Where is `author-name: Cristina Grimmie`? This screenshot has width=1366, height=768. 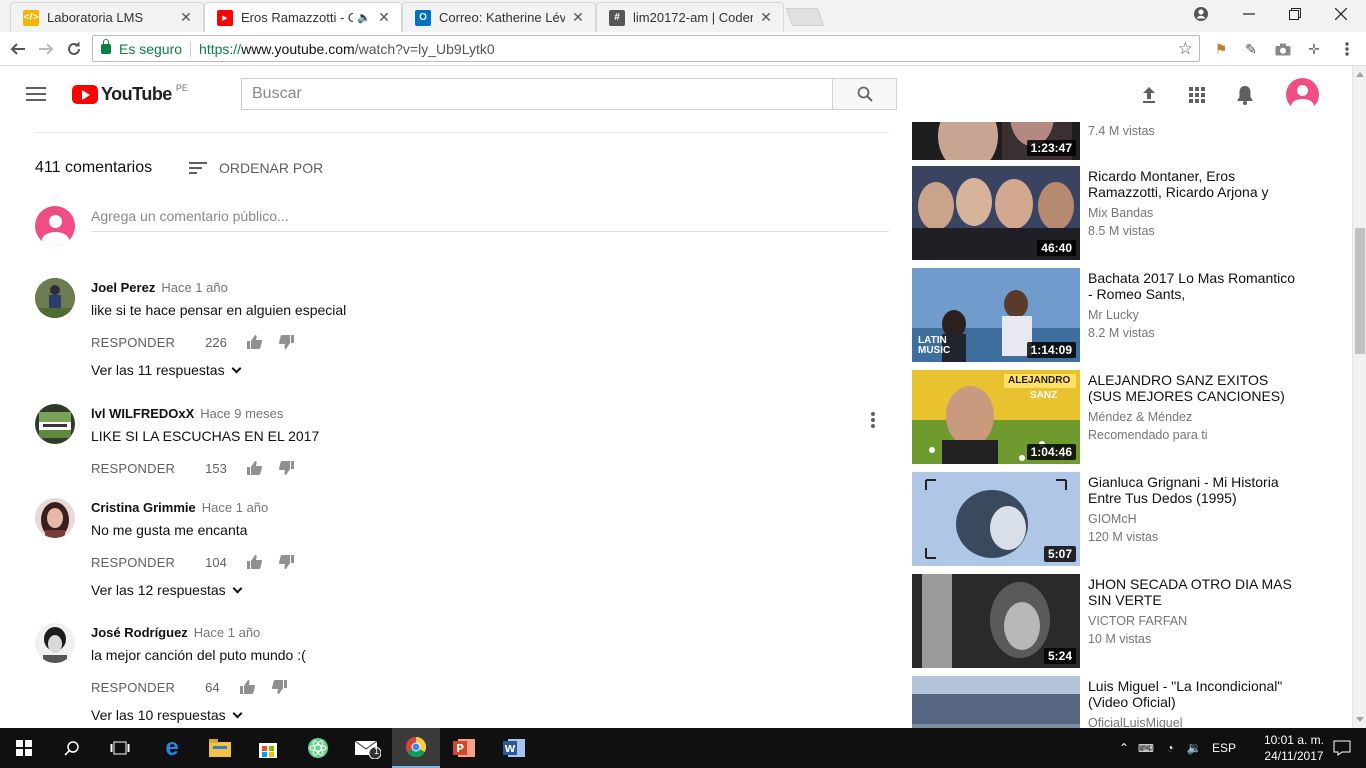
author-name: Cristina Grimmie is located at coordinates (143, 507).